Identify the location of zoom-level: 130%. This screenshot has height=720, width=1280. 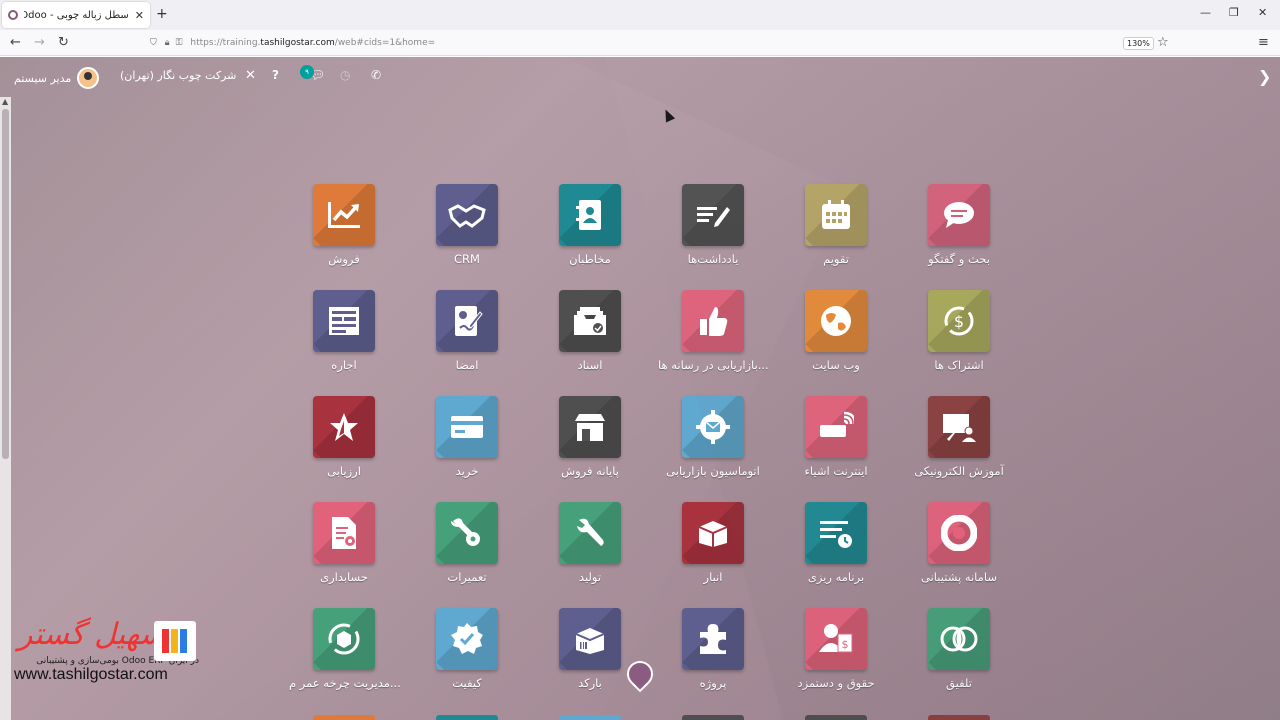
(1138, 43).